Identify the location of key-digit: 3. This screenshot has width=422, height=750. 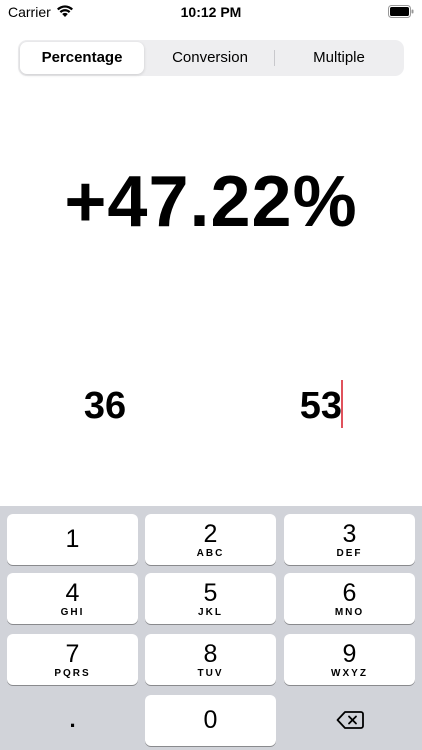
(349, 534).